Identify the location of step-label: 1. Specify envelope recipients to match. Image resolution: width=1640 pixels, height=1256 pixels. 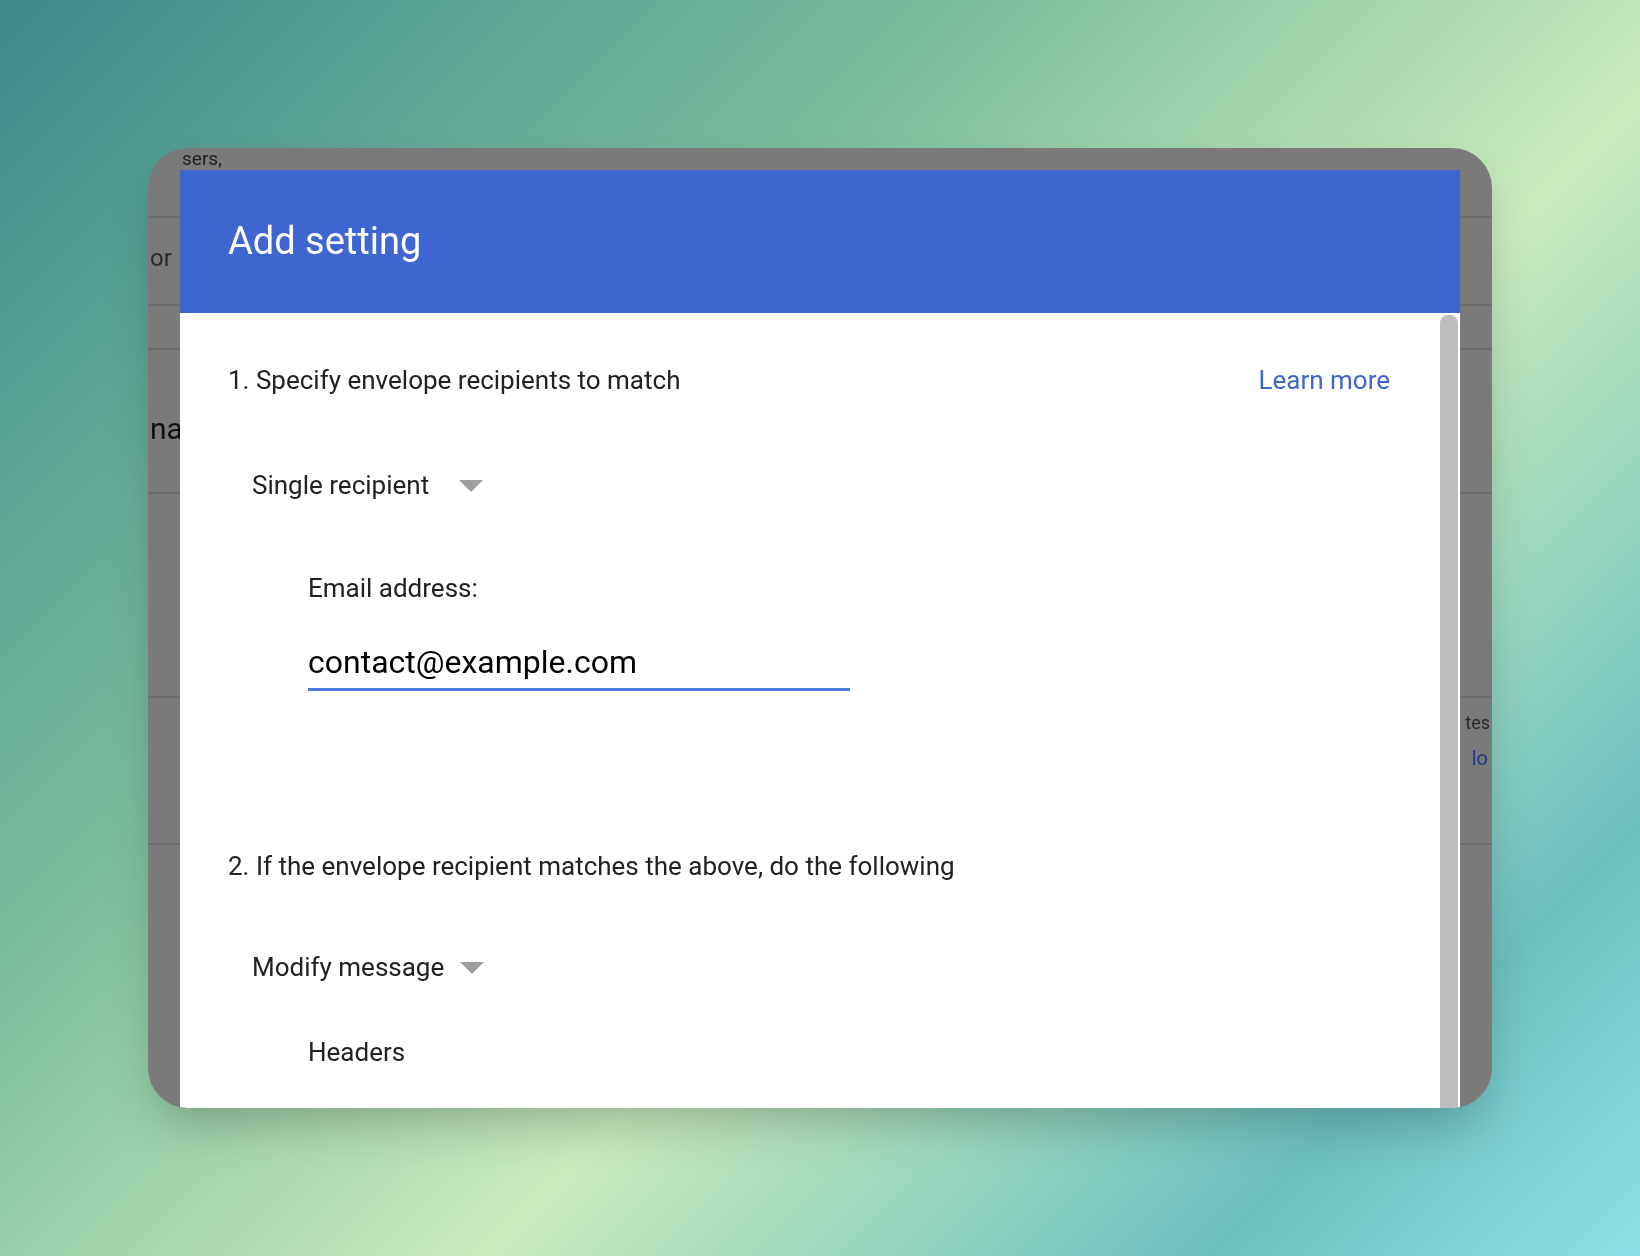
(454, 380).